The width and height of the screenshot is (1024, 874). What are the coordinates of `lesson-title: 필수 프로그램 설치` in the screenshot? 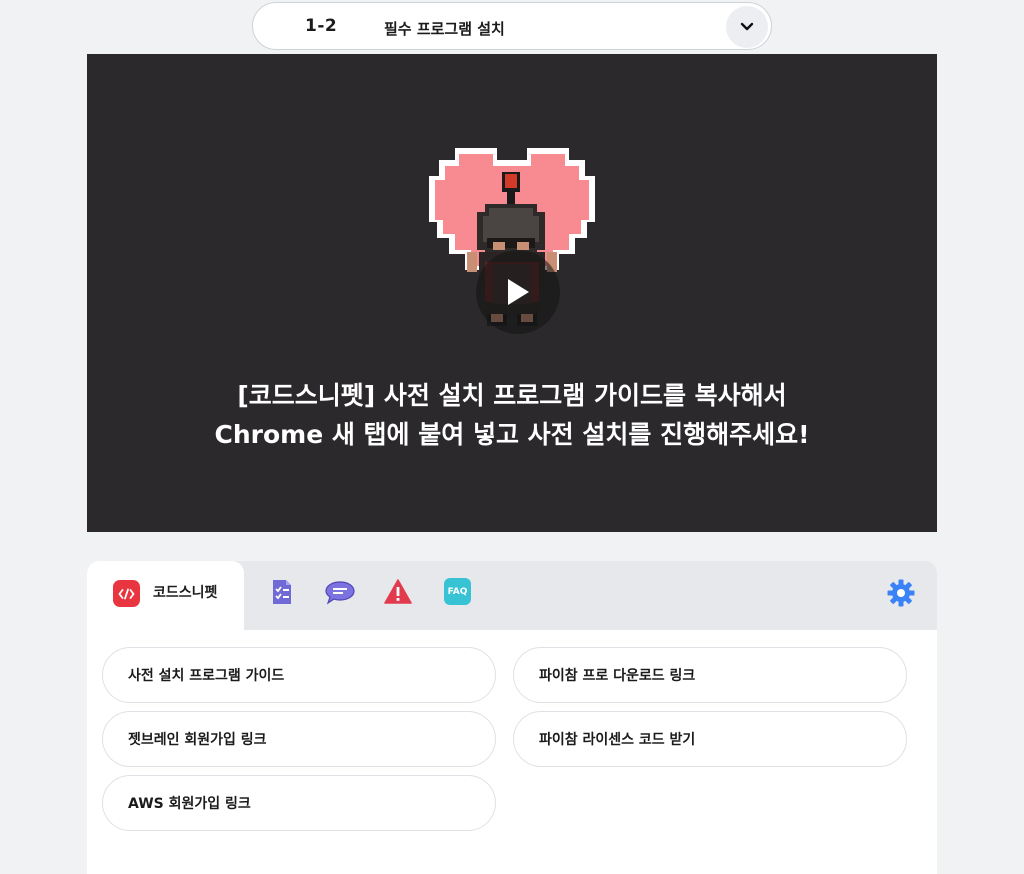 It's located at (444, 29).